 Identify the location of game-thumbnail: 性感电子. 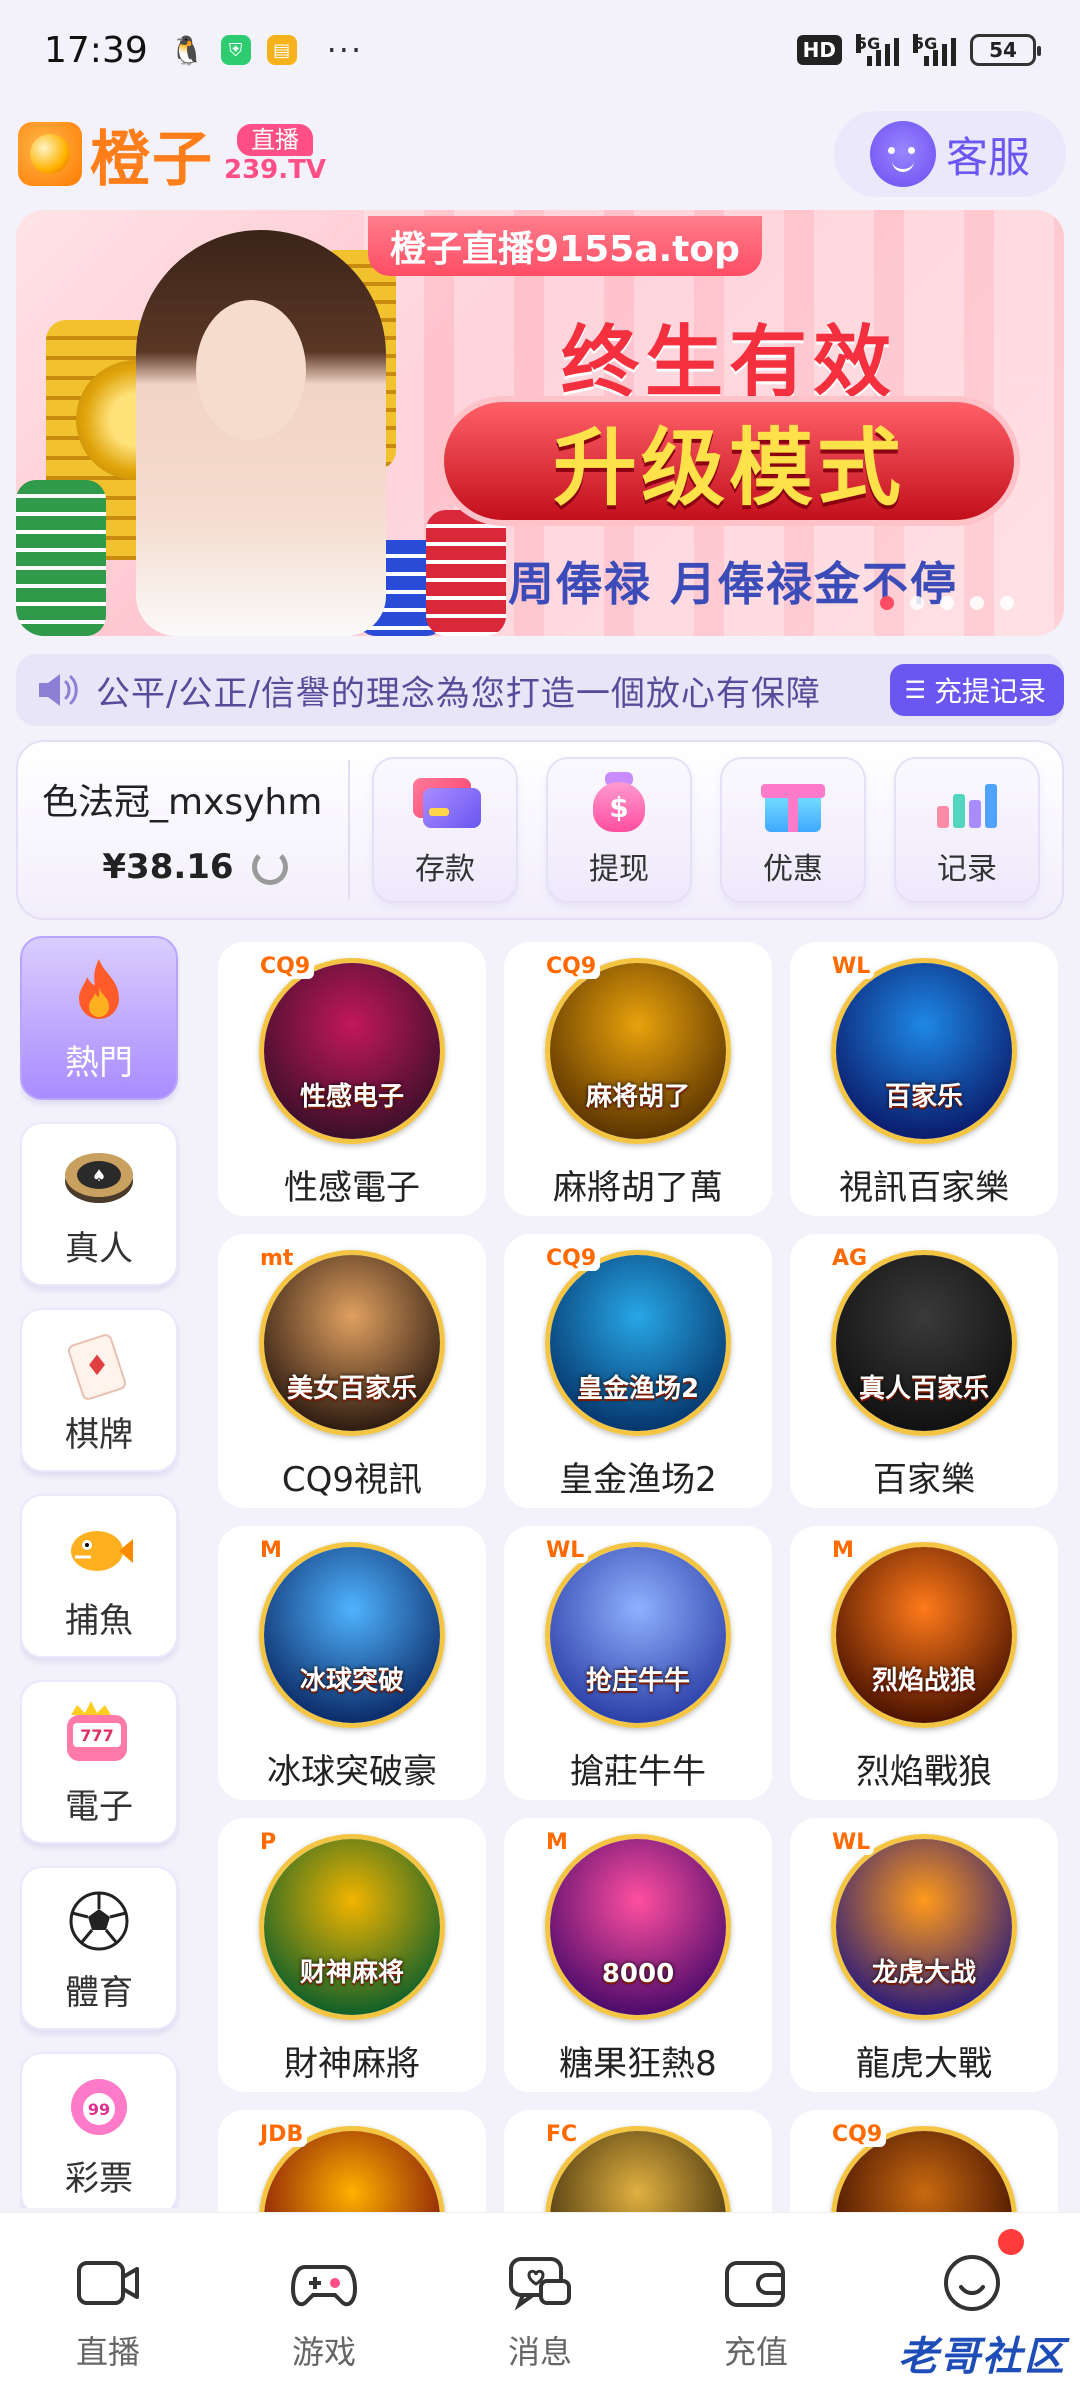
(352, 1051).